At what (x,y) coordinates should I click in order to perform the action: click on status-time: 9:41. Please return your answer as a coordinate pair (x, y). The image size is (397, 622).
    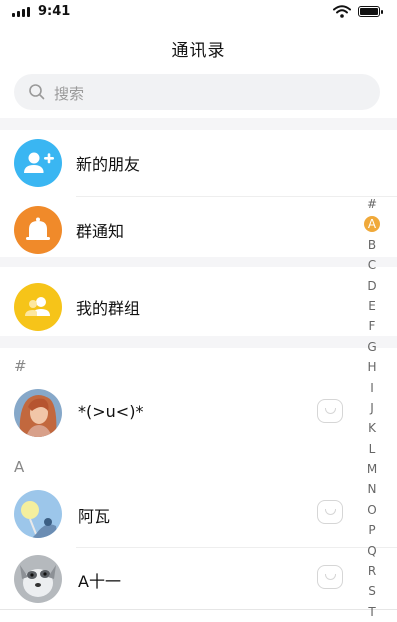
    Looking at the image, I should click on (54, 11).